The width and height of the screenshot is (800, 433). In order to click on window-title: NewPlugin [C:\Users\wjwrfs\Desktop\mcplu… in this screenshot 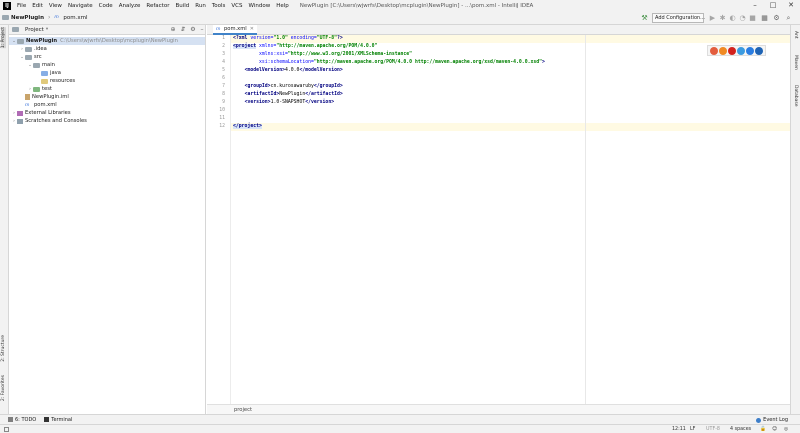, I will do `click(416, 5)`.